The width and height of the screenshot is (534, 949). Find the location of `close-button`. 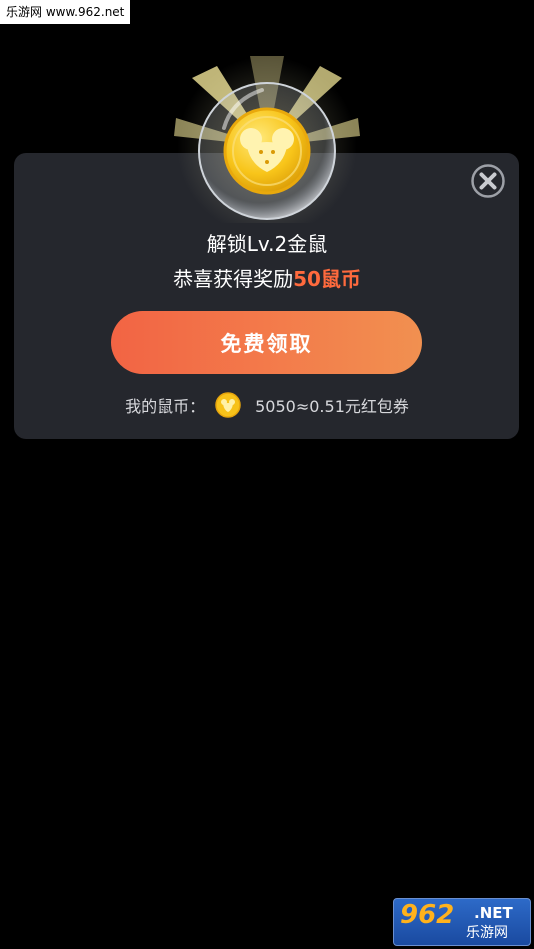

close-button is located at coordinates (488, 181).